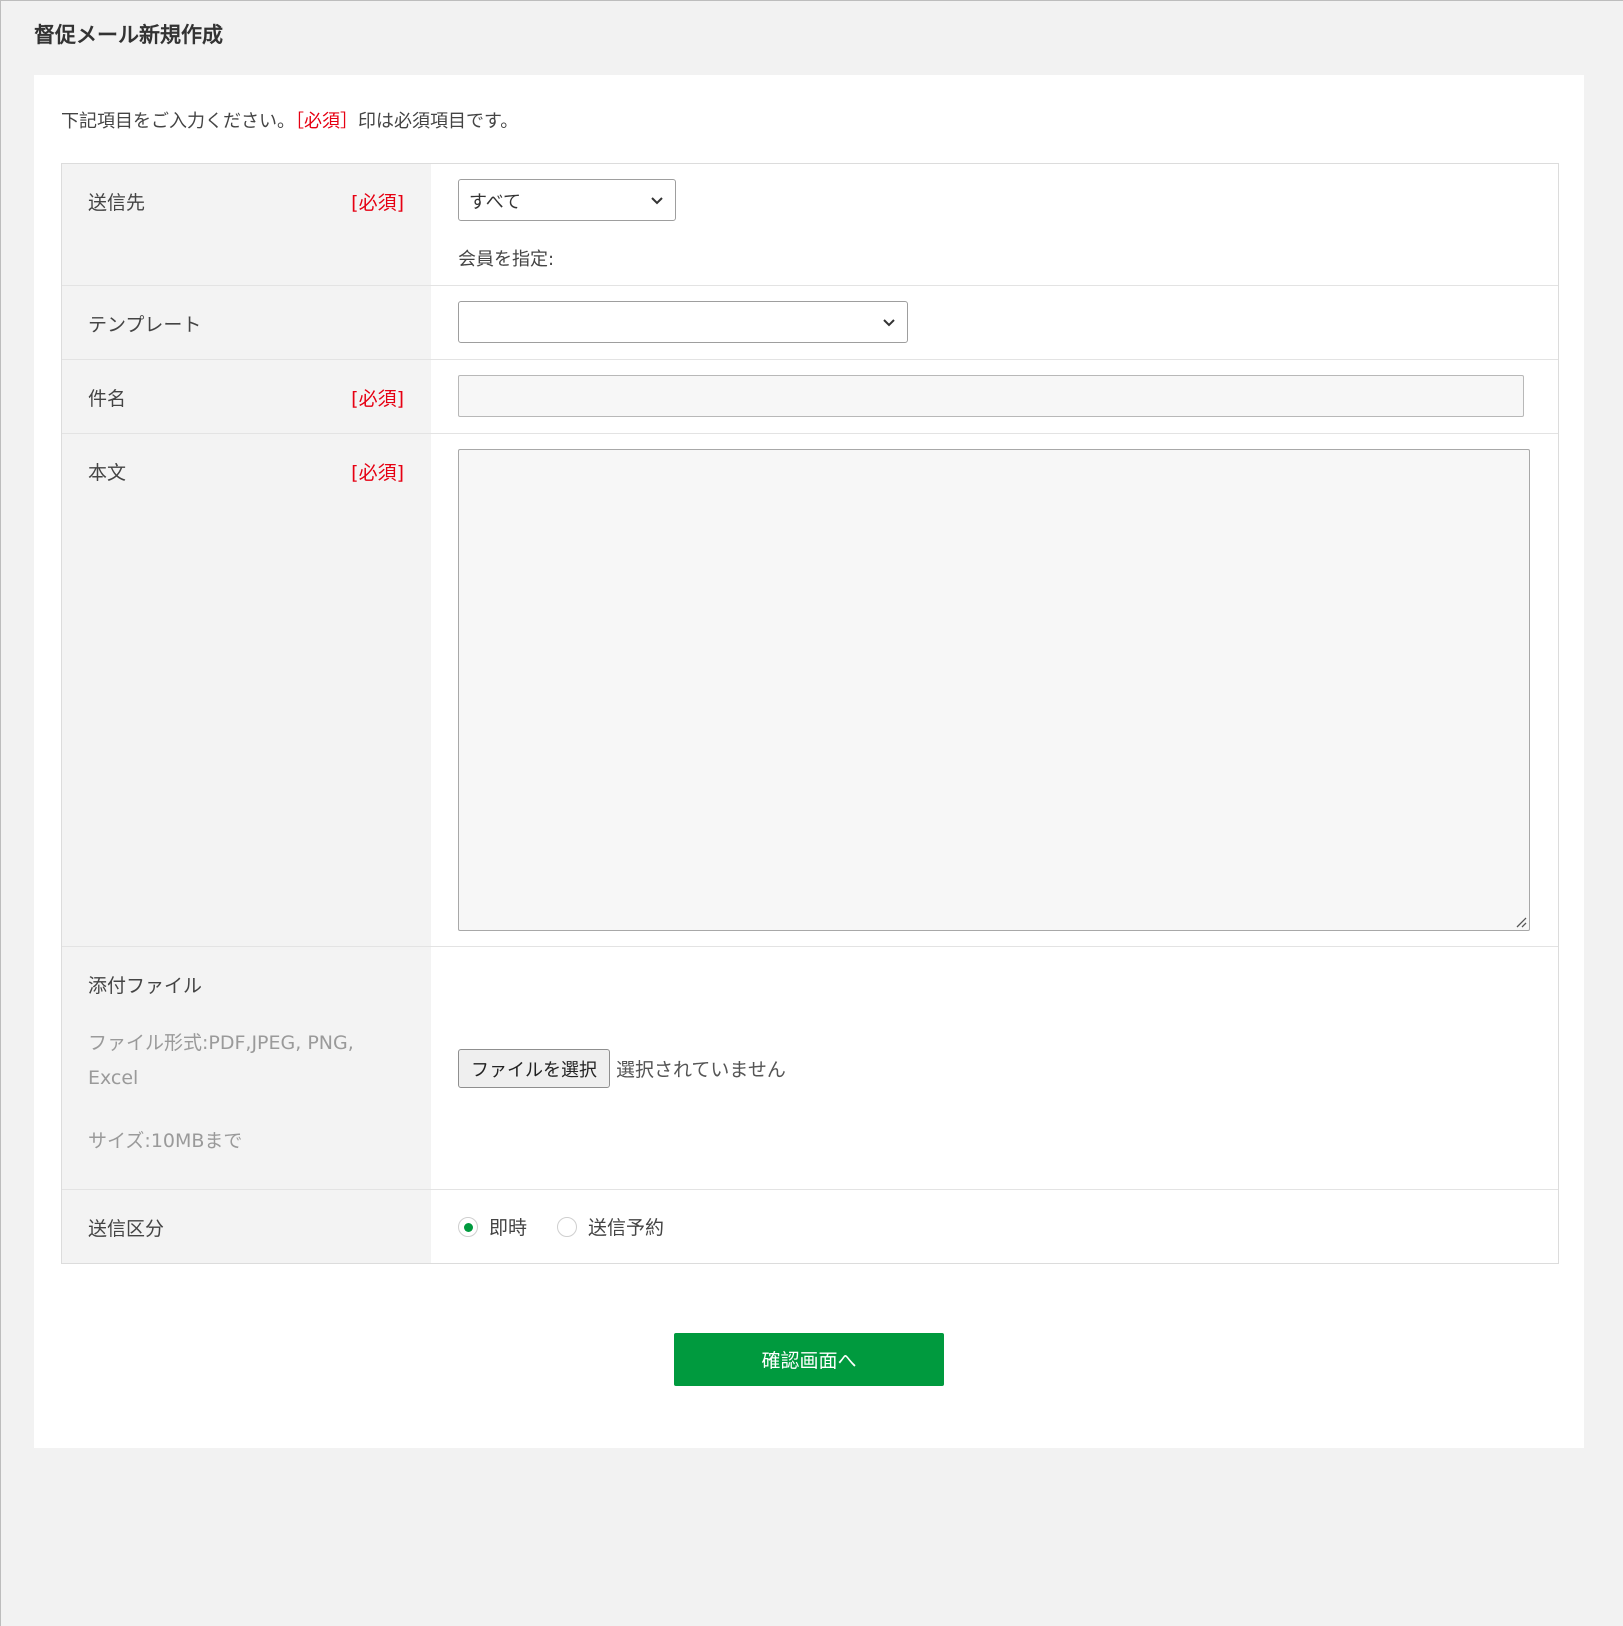 The width and height of the screenshot is (1623, 1626). I want to click on attachment-cell: ファイルを選択 選択されていません, so click(994, 1068).